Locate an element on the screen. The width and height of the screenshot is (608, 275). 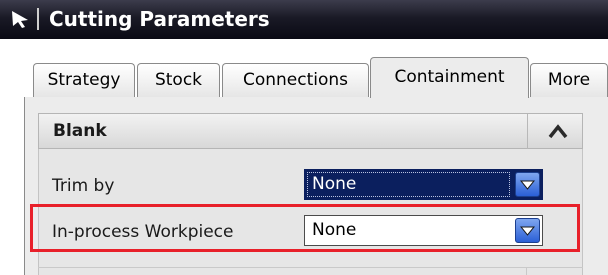
title-separator is located at coordinates (38, 19).